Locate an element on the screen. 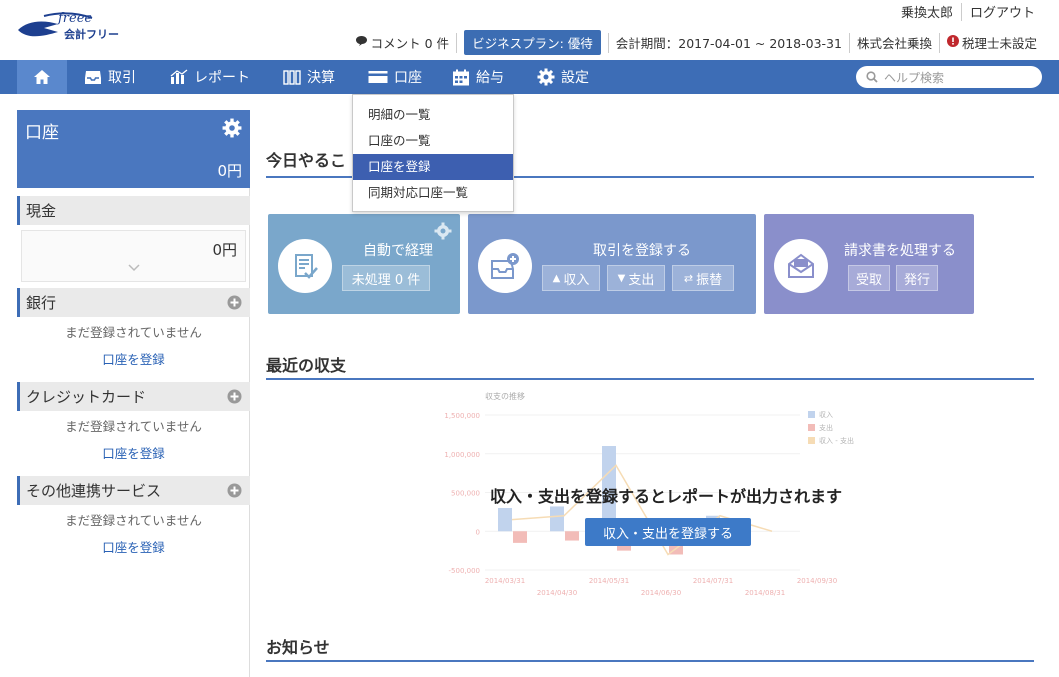 Image resolution: width=1059 pixels, height=677 pixels. section-other-services: その他連携サービス is located at coordinates (133, 490).